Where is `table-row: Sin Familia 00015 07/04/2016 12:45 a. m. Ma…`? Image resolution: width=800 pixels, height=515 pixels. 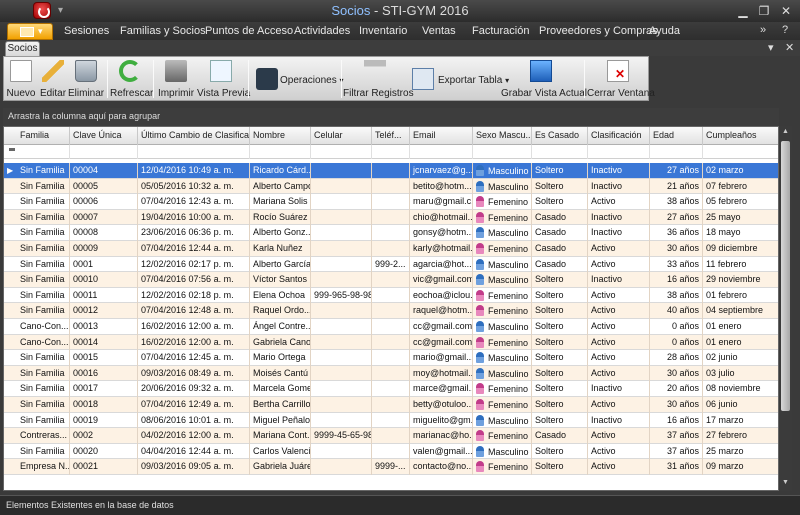
table-row: Sin Familia 00015 07/04/2016 12:45 a. m. Ma… is located at coordinates (391, 358).